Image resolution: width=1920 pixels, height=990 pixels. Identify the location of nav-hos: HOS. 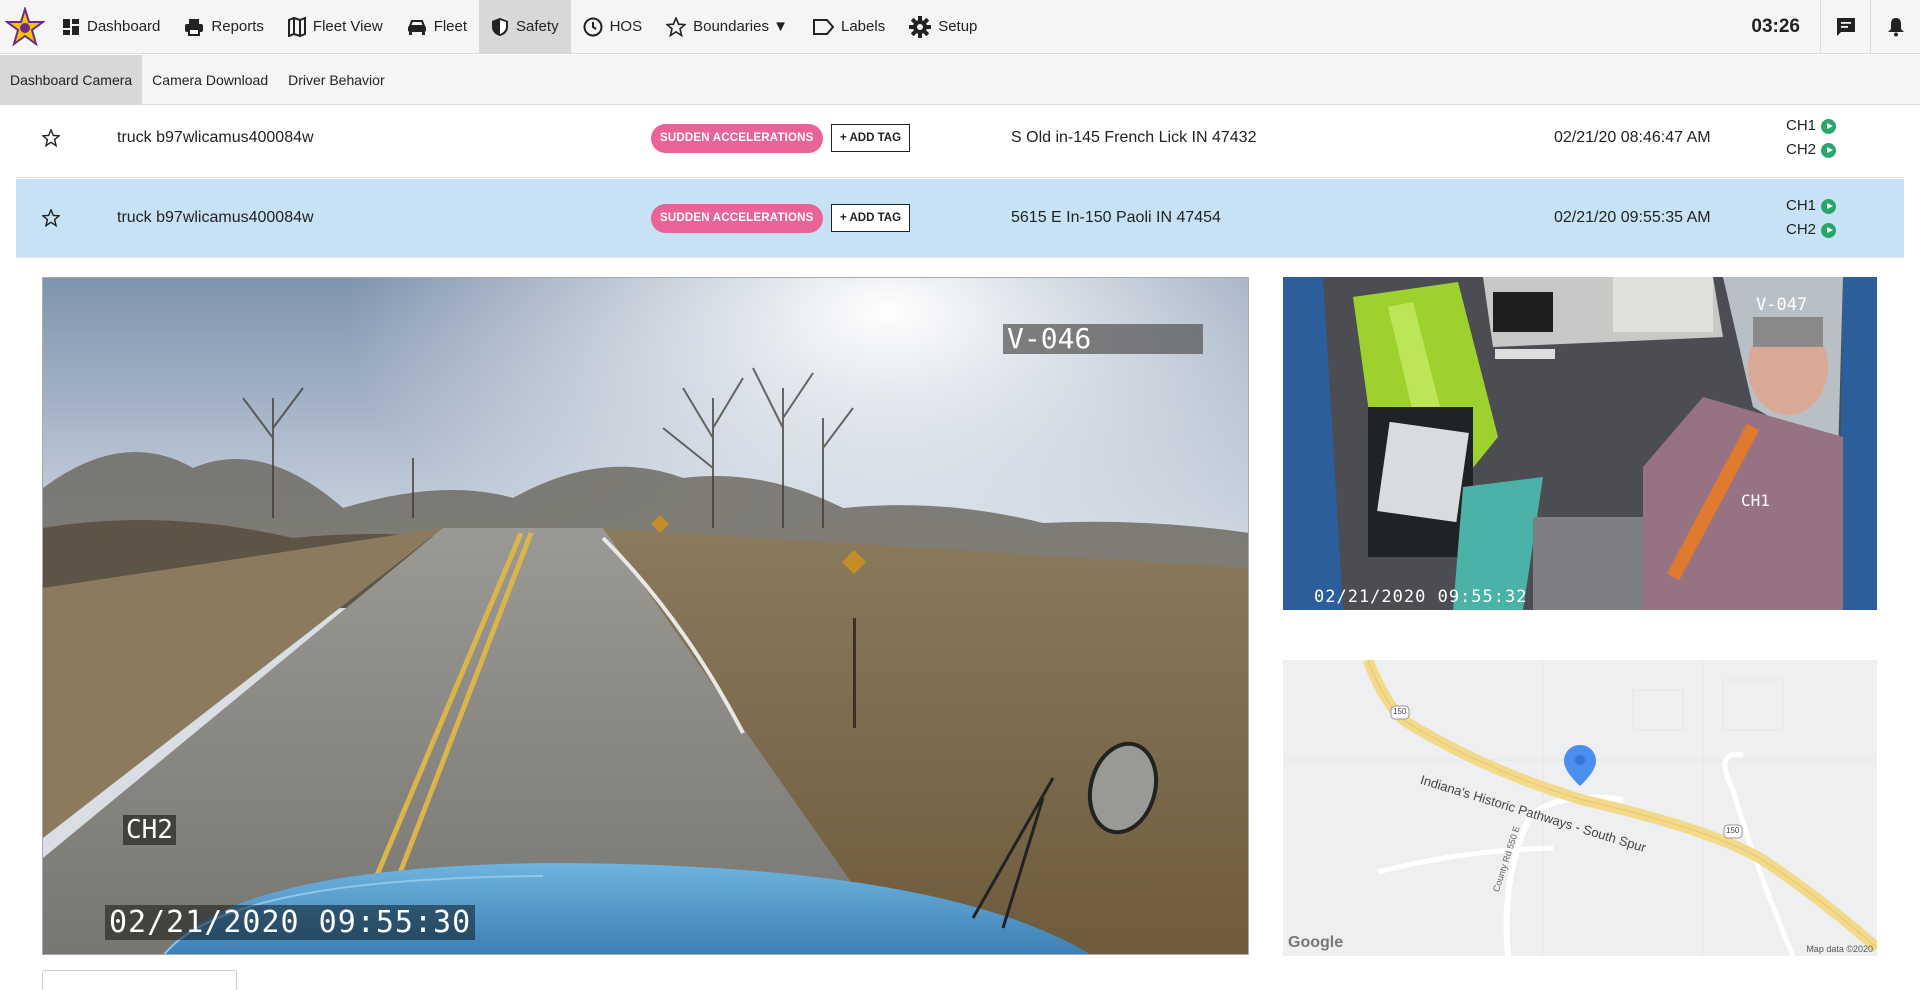
(613, 27).